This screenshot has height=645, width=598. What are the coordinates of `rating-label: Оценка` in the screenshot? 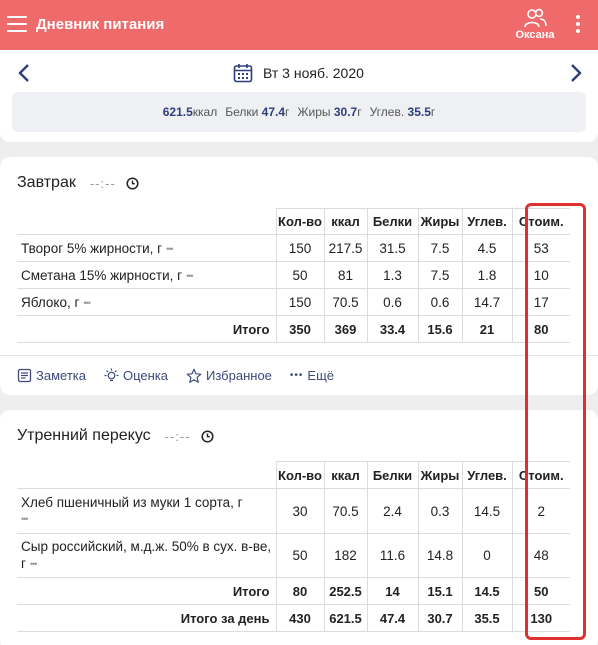 It's located at (145, 375).